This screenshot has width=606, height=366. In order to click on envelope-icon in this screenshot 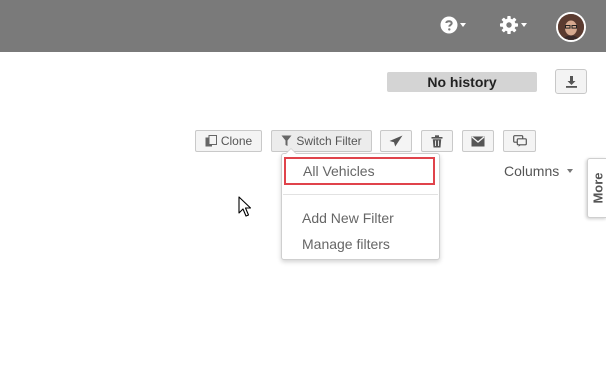, I will do `click(478, 141)`.